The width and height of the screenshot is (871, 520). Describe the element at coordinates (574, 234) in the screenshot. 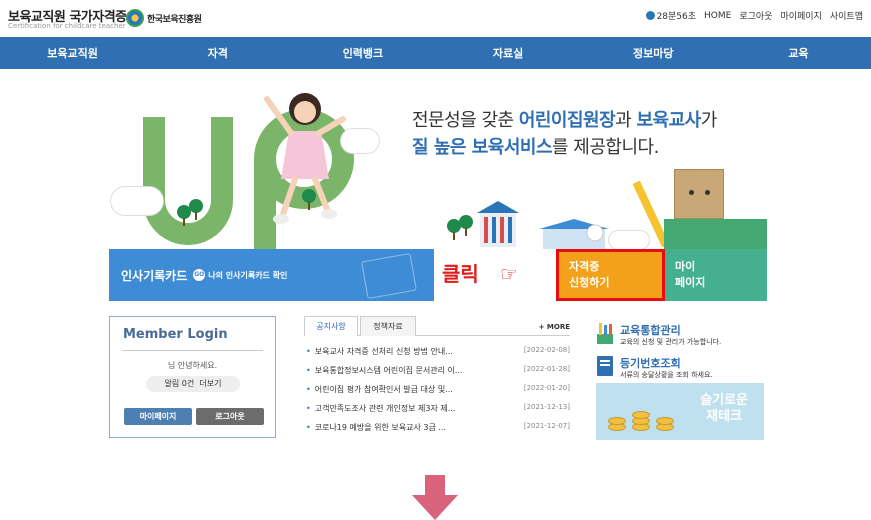

I see `house-illustration` at that location.